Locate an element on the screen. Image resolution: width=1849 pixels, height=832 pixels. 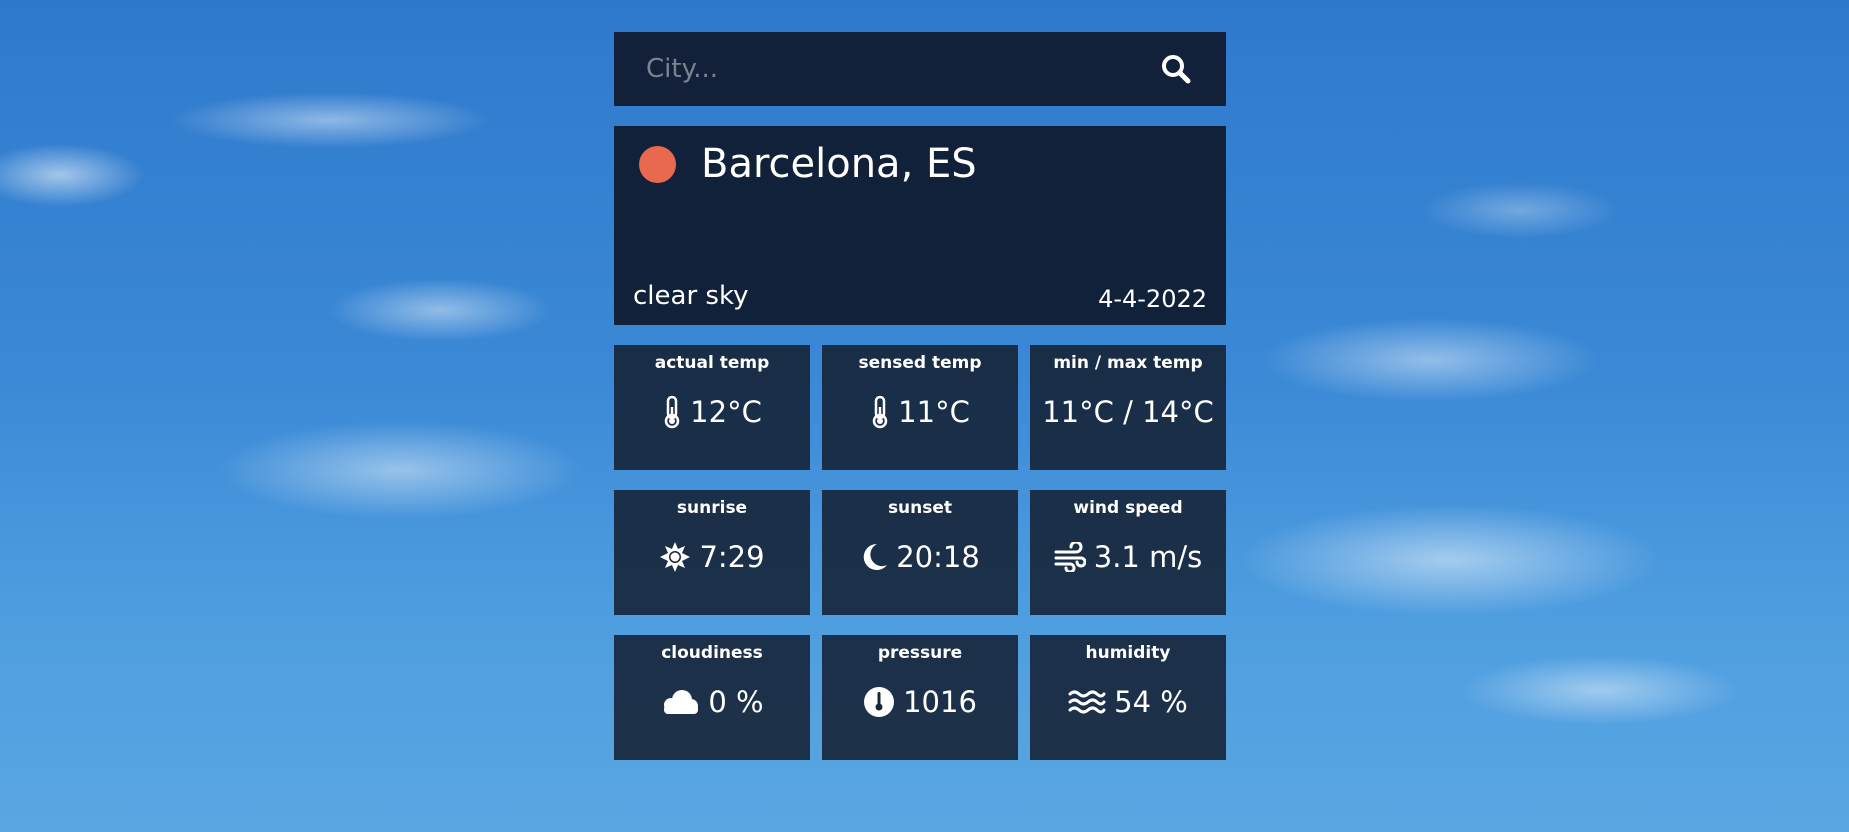
city-name: Barcelona, ES is located at coordinates (839, 164).